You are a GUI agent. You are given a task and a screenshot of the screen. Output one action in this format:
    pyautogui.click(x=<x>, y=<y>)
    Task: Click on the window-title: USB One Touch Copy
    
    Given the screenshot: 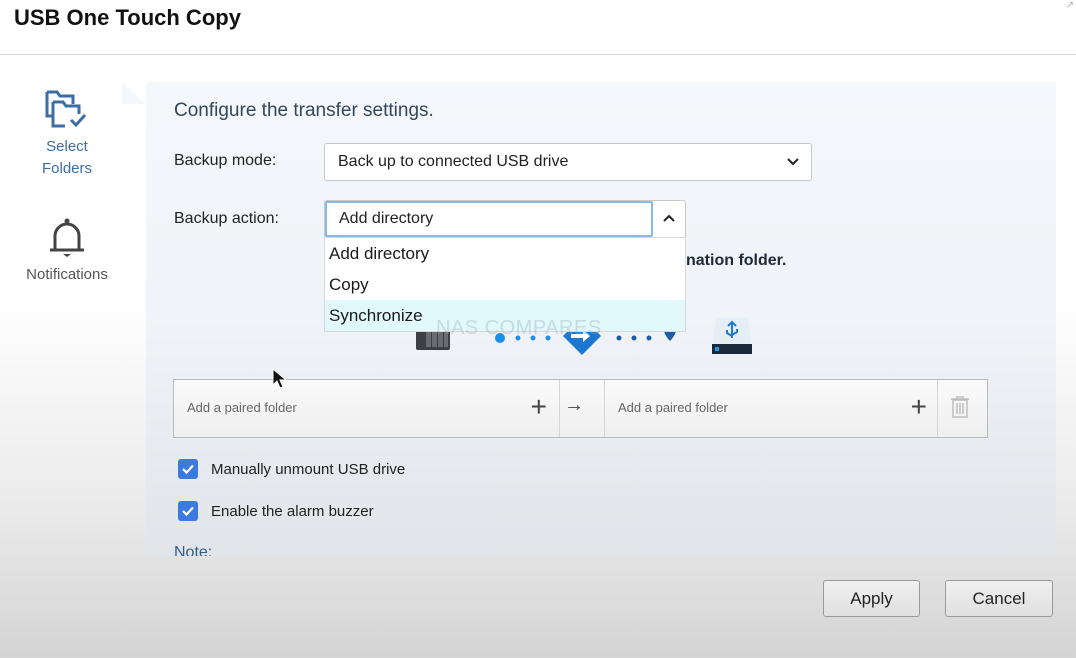 What is the action you would take?
    pyautogui.click(x=127, y=17)
    